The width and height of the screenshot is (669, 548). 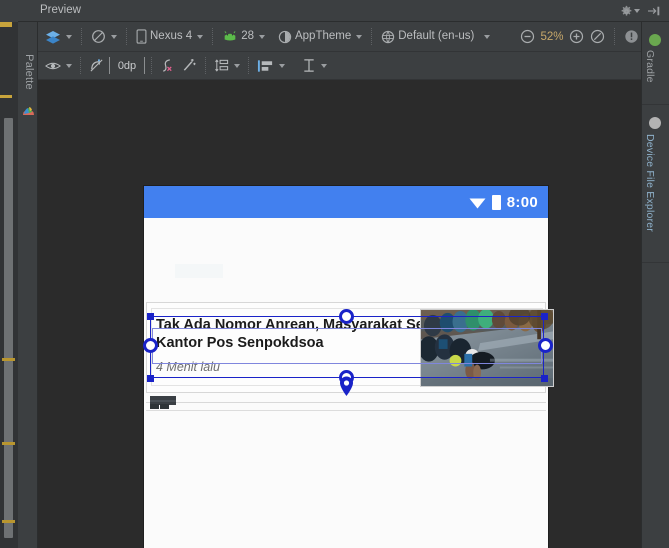 I want to click on issues-button, so click(x=631, y=37).